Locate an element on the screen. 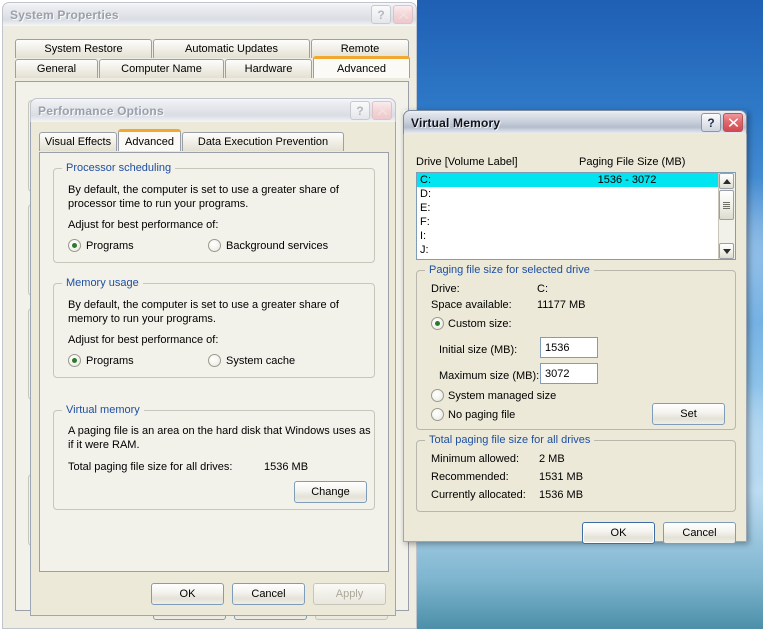  list-item: C: 1536 - 3072 is located at coordinates (576, 180).